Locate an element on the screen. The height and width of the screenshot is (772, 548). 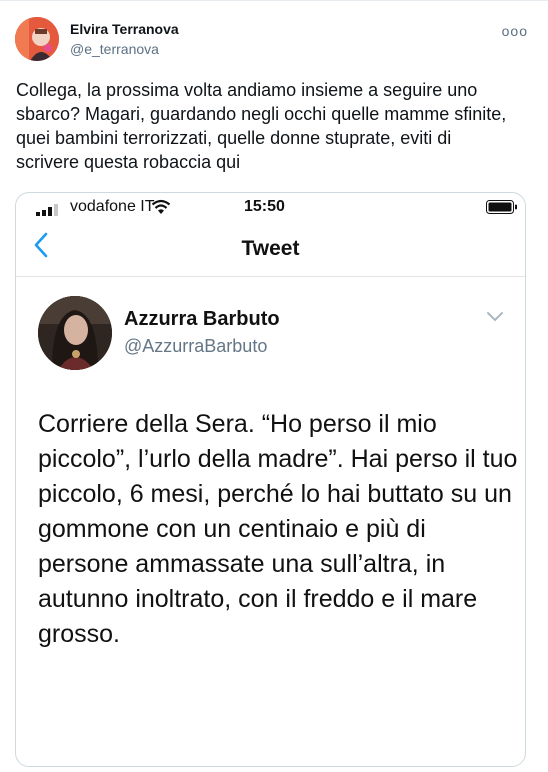
nav-bar: Tweet is located at coordinates (270, 251).